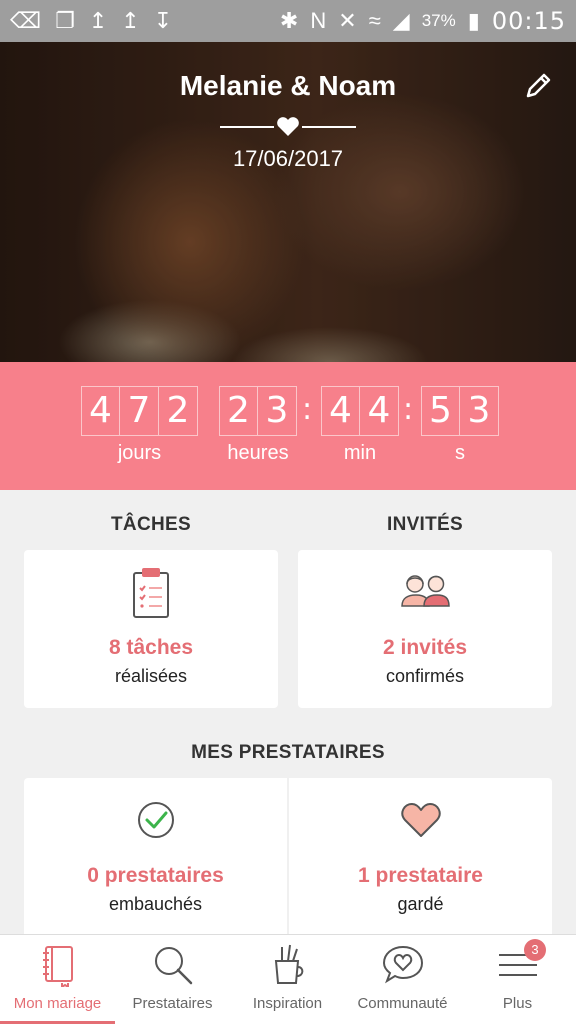  What do you see at coordinates (420, 858) in the screenshot?
I see `saved-vendors-card: 1 prestataire gardé` at bounding box center [420, 858].